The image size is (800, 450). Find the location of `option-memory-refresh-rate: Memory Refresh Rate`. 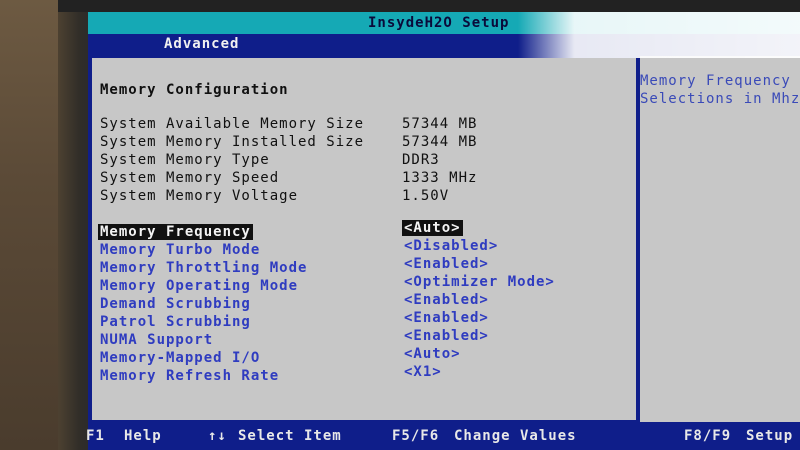

option-memory-refresh-rate: Memory Refresh Rate is located at coordinates (189, 376).